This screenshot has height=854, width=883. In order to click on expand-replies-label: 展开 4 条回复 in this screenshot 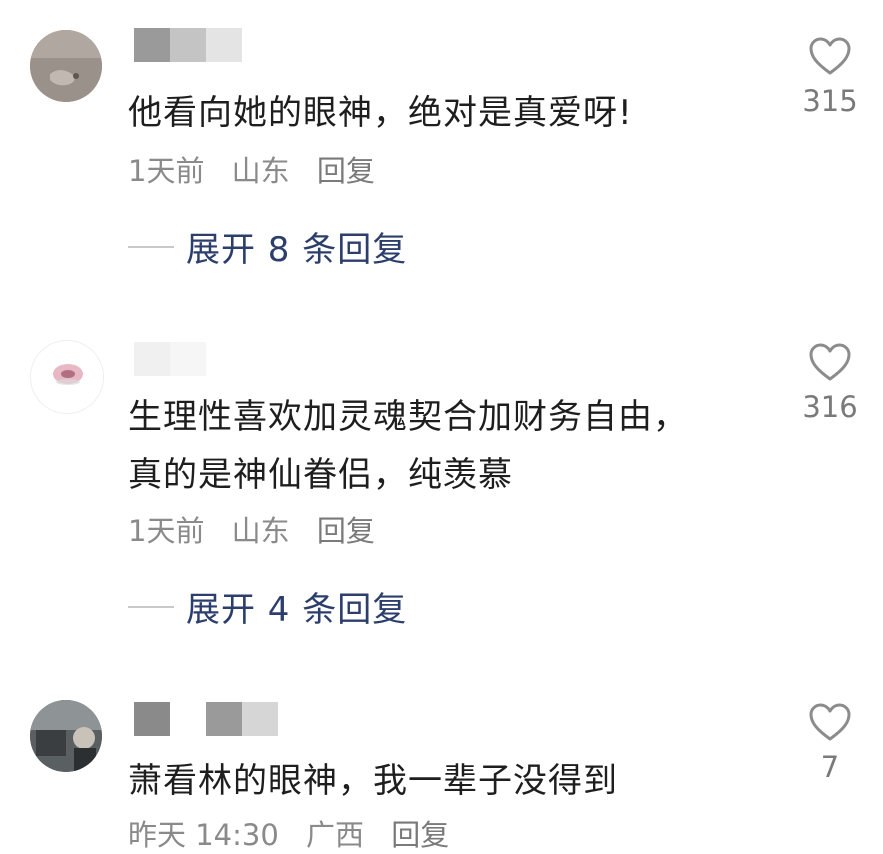, I will do `click(297, 610)`.